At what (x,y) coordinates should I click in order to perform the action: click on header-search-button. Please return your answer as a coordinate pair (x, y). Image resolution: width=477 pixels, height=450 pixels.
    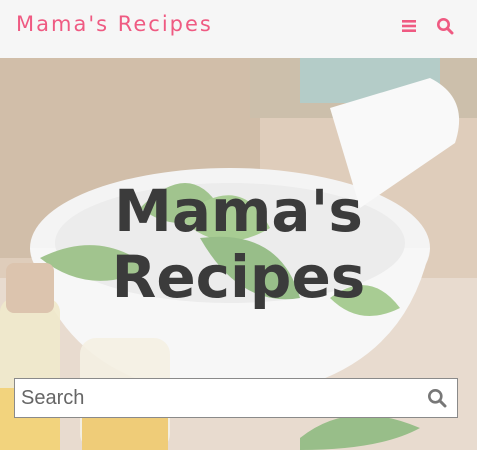
    Looking at the image, I should click on (445, 26).